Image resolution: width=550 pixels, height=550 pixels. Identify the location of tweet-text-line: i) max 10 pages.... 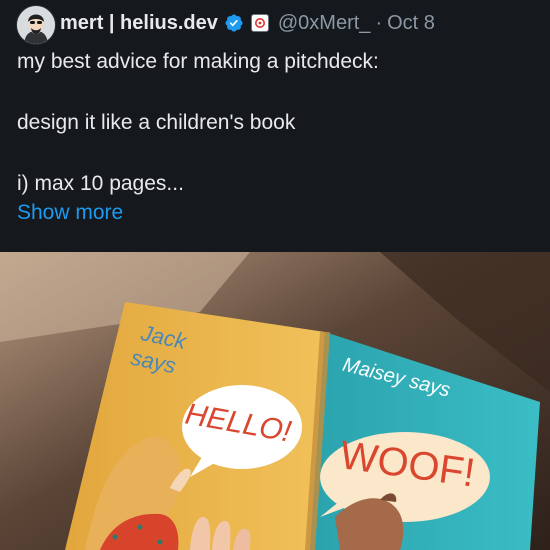
(100, 183).